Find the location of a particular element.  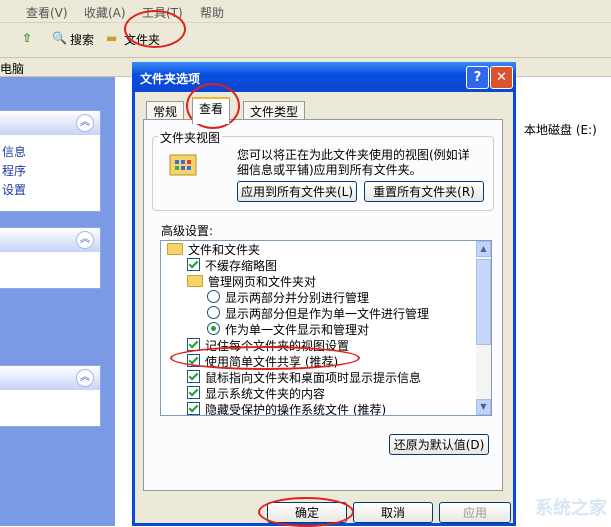

help-button: ? is located at coordinates (477, 77).